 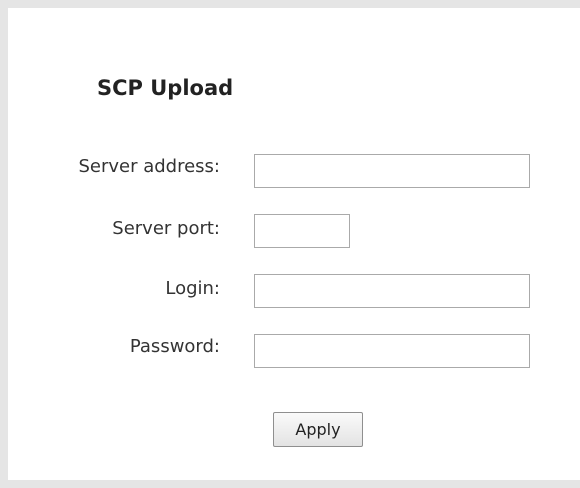 What do you see at coordinates (392, 171) in the screenshot?
I see `server-address-input` at bounding box center [392, 171].